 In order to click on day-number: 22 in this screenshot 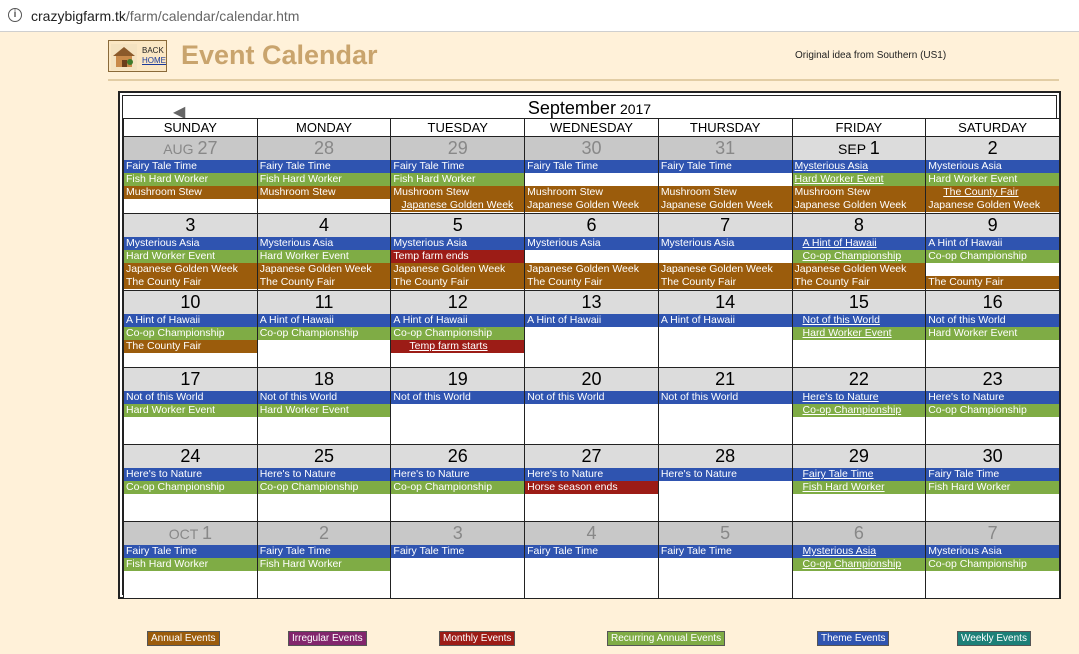, I will do `click(859, 379)`.